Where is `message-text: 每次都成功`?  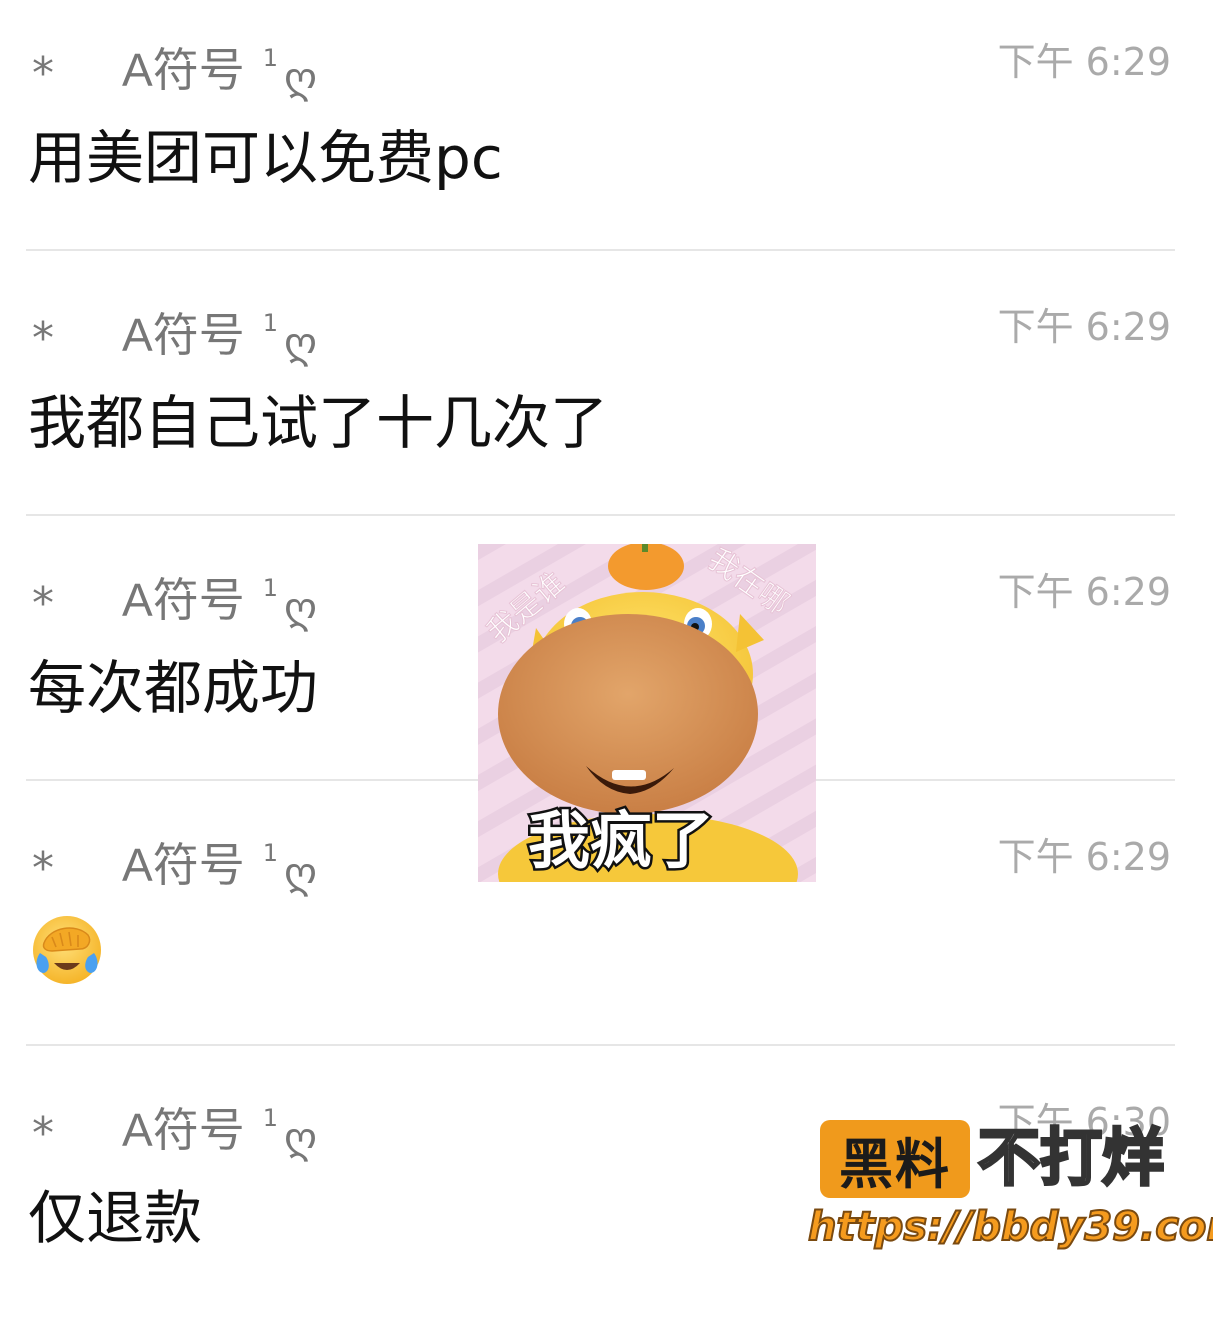 message-text: 每次都成功 is located at coordinates (173, 688).